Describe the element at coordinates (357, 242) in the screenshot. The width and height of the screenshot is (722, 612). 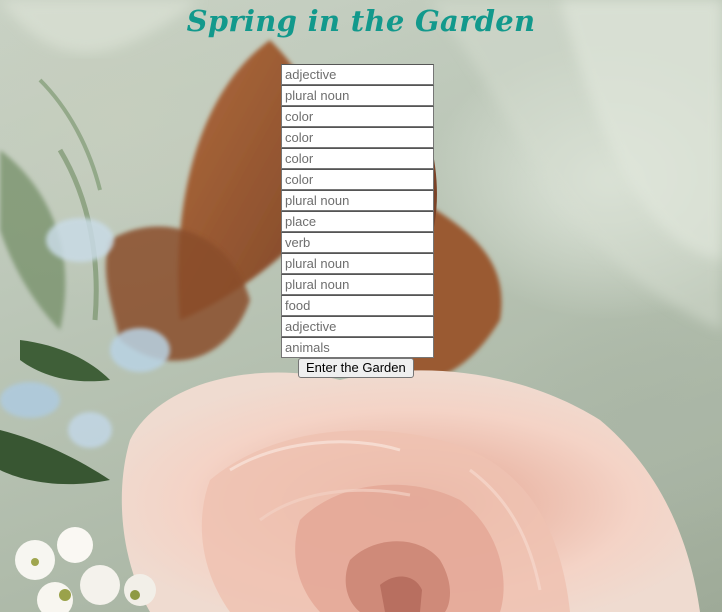
I see `verb-input` at that location.